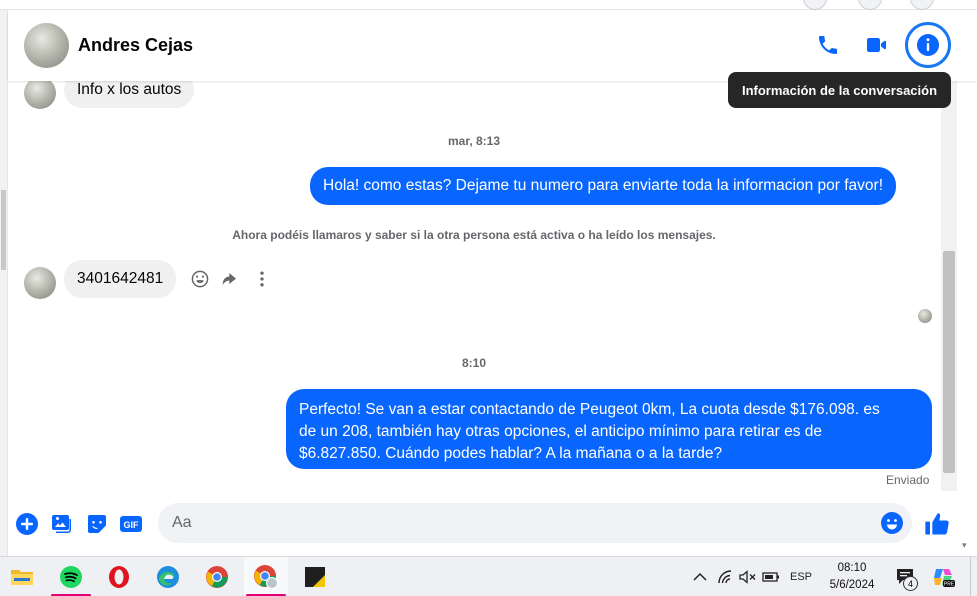 The width and height of the screenshot is (977, 596). Describe the element at coordinates (852, 577) in the screenshot. I see `system-clock: 08:10 5/6/2024` at that location.